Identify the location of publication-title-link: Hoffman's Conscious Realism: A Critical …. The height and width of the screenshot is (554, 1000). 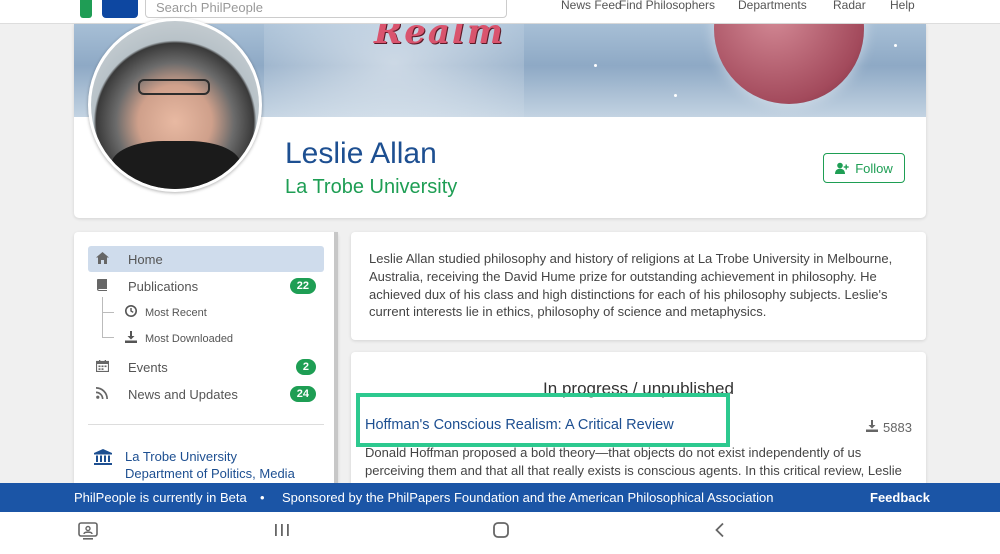
(519, 425).